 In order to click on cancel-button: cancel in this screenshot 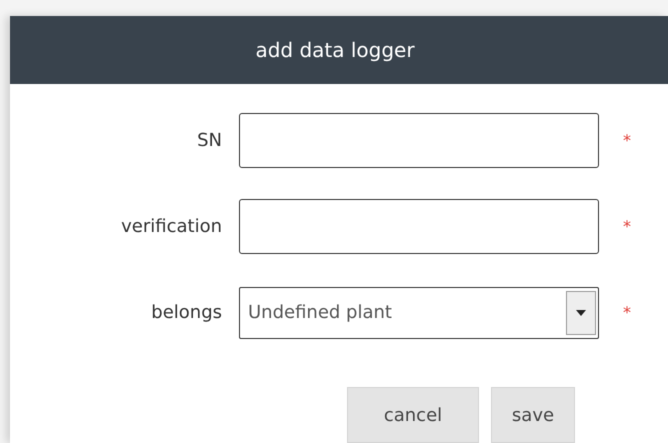, I will do `click(413, 415)`.